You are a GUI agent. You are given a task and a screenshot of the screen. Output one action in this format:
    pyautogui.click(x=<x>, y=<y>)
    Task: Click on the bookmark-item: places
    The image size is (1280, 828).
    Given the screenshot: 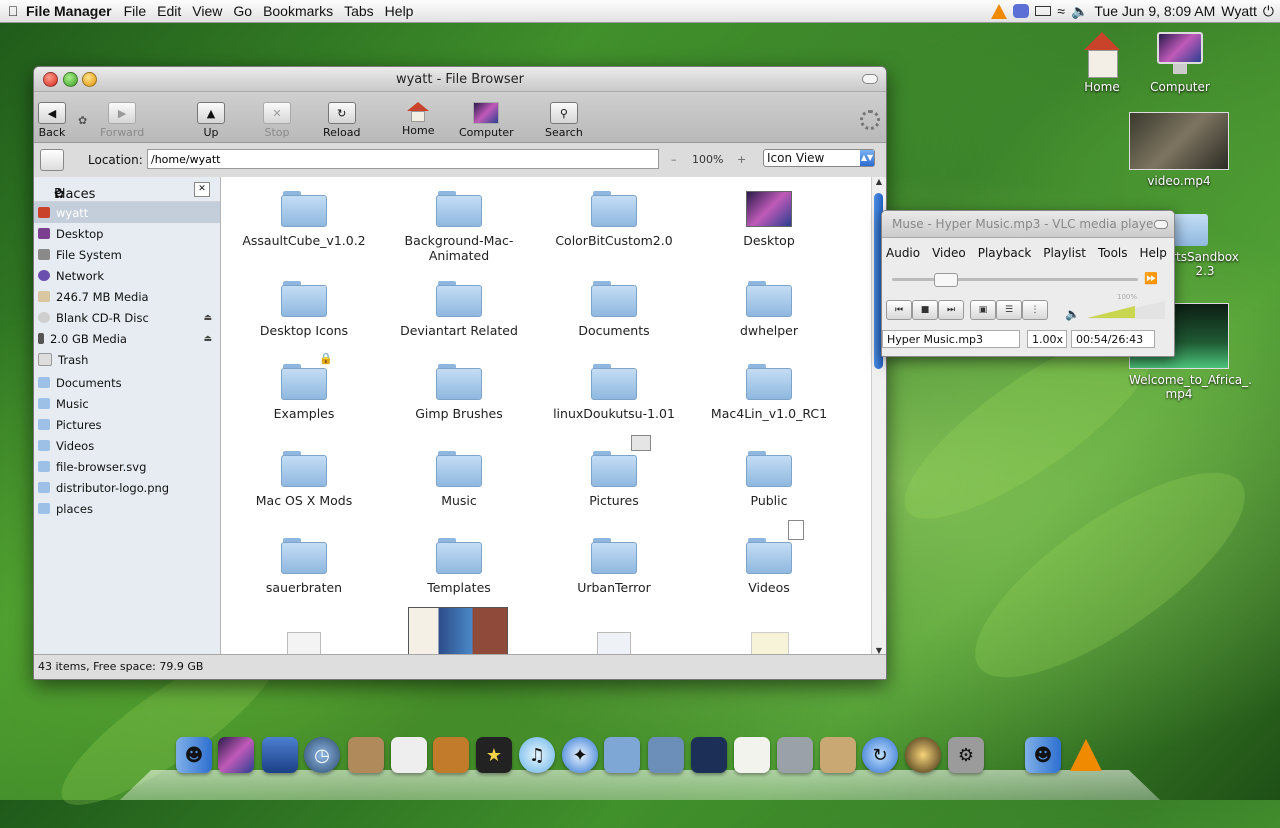 What is the action you would take?
    pyautogui.click(x=127, y=508)
    